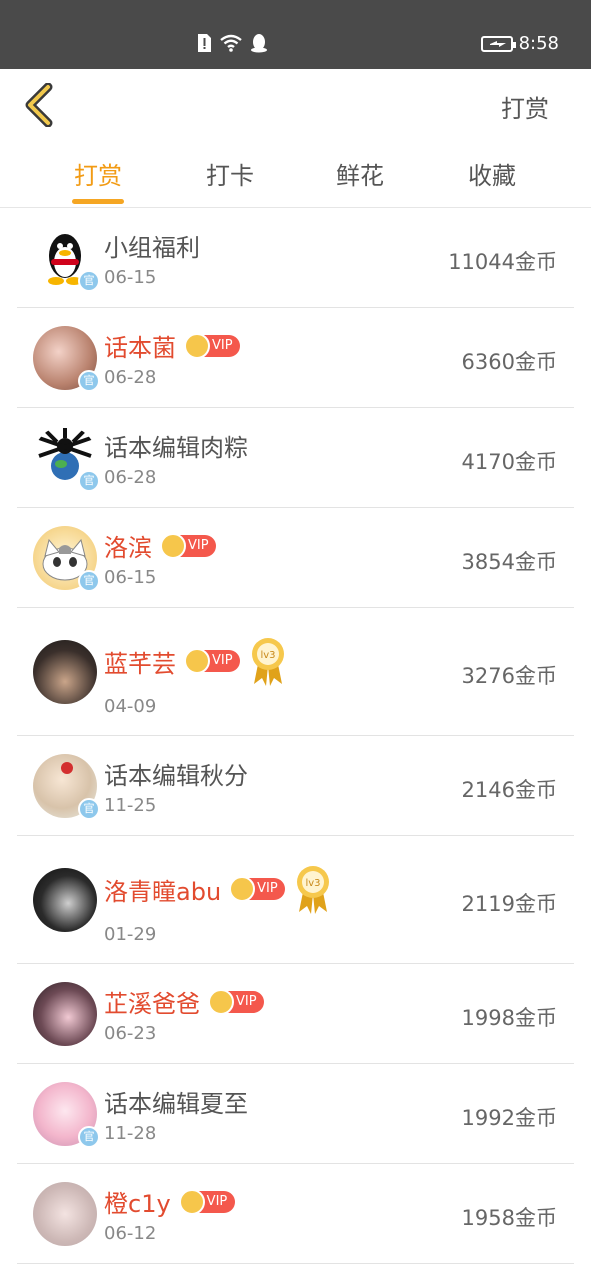  I want to click on reward-amount: 2146金币, so click(509, 790).